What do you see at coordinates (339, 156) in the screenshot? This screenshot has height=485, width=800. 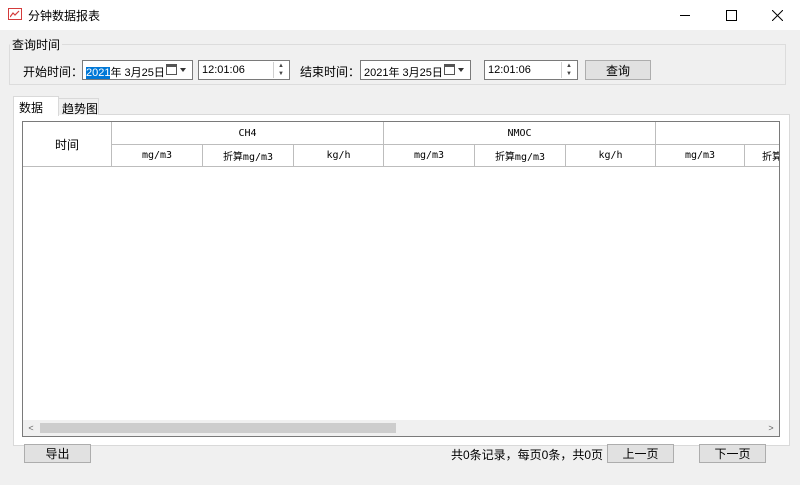 I see `column-header-ch4-kgh: kg/h` at bounding box center [339, 156].